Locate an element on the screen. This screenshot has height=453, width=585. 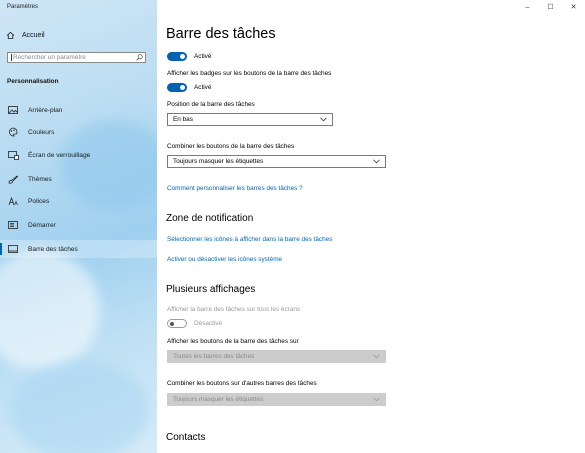
sidebar-item-label: Polices is located at coordinates (39, 201).